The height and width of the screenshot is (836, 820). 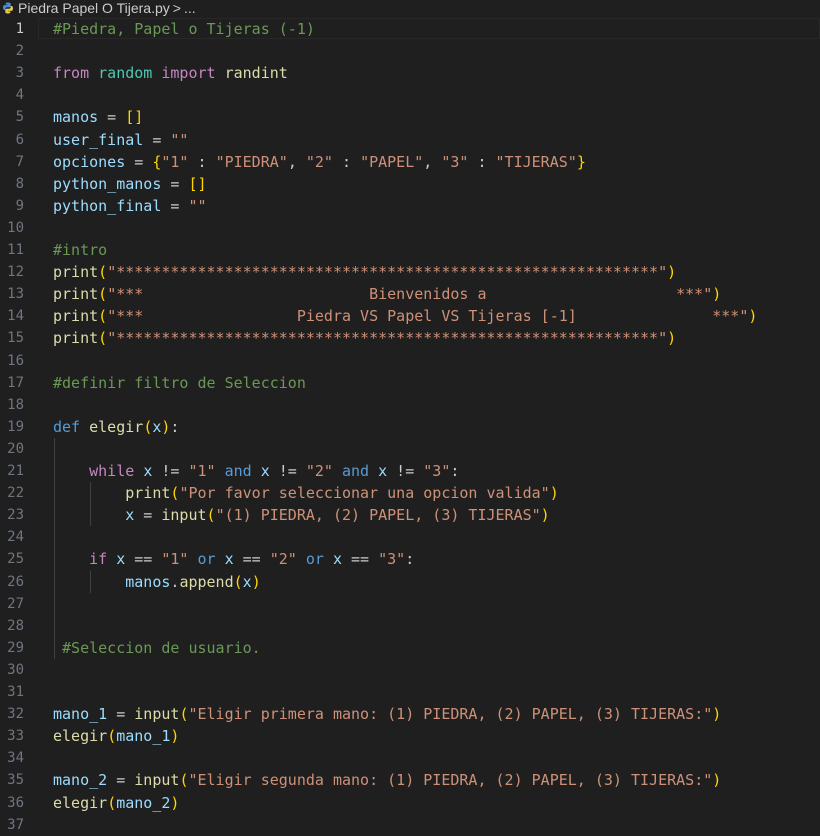 What do you see at coordinates (15, 338) in the screenshot?
I see `line-number: 15` at bounding box center [15, 338].